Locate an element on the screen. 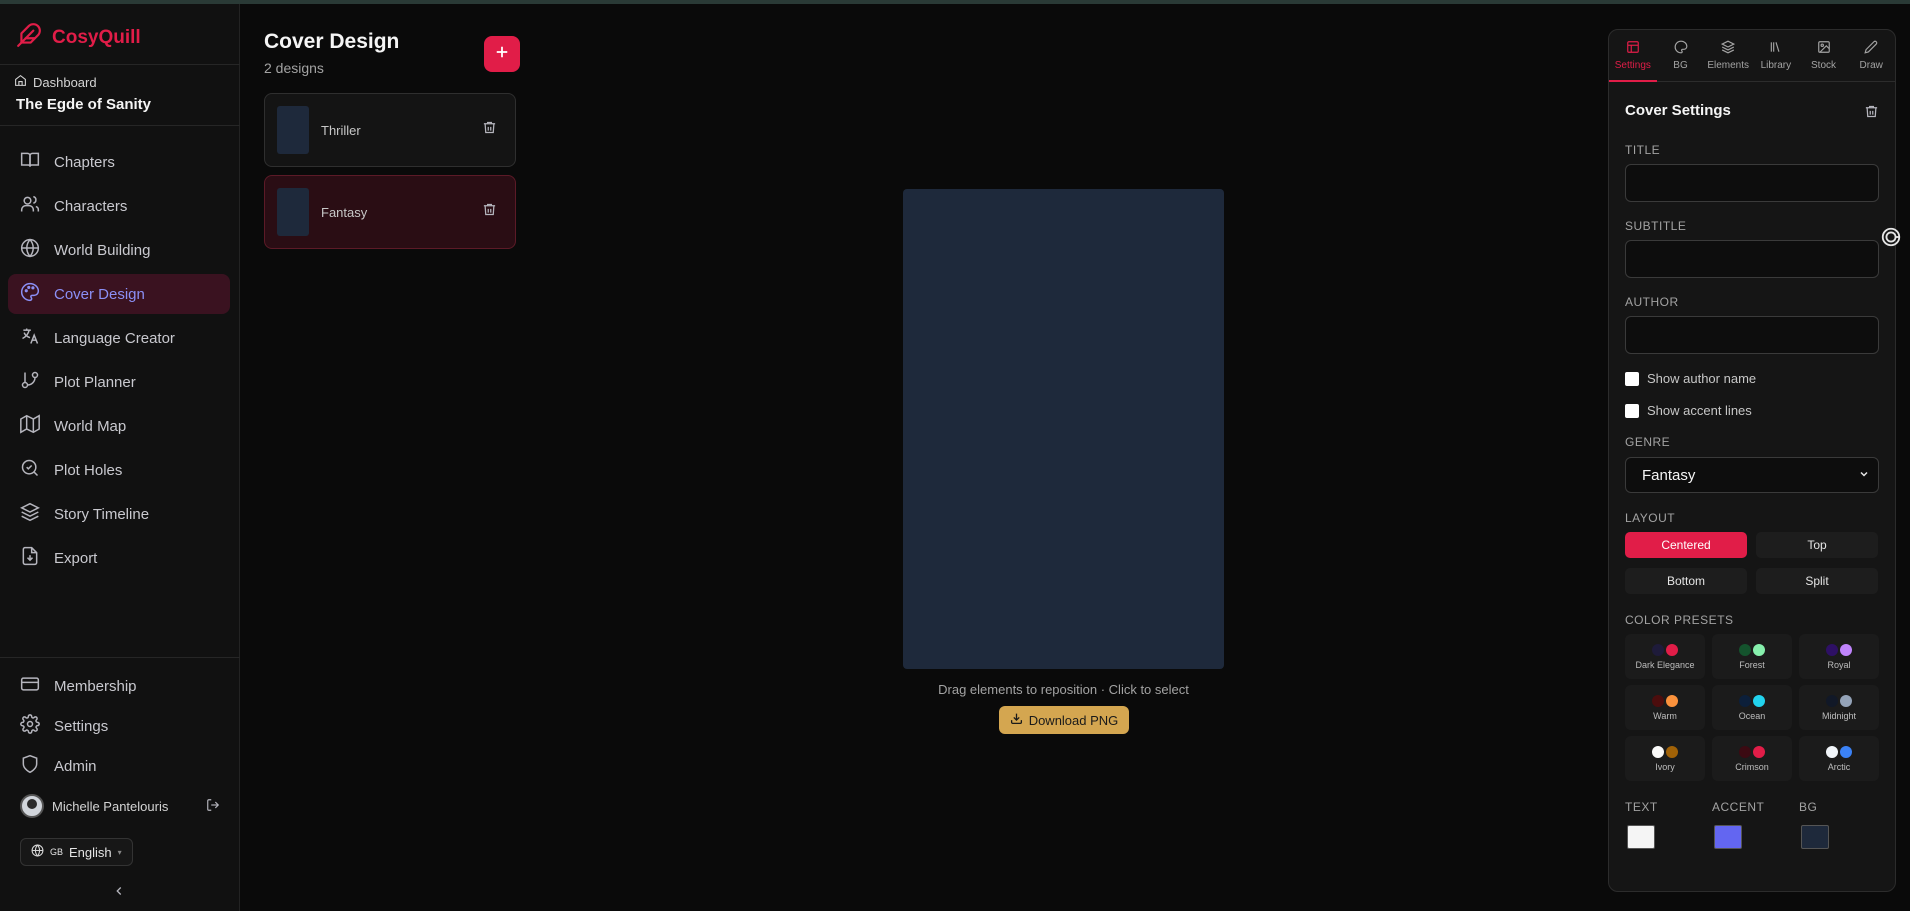 This screenshot has height=911, width=1910. divider is located at coordinates (120, 125).